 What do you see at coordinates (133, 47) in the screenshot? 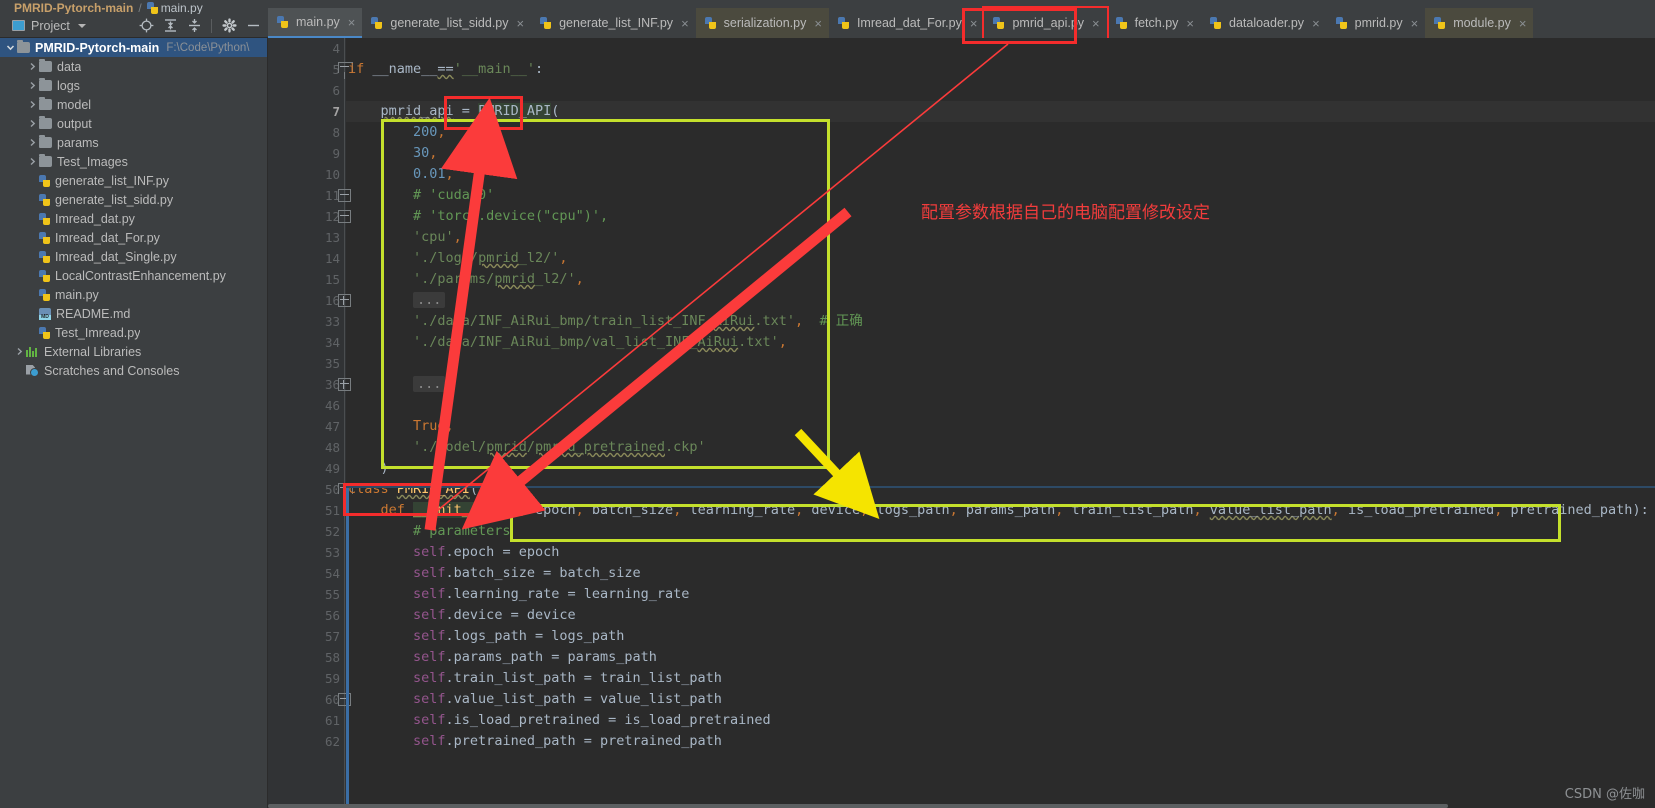
I see `tree-root-row: PMRID-Pytorch-main F:\Code\Python\` at bounding box center [133, 47].